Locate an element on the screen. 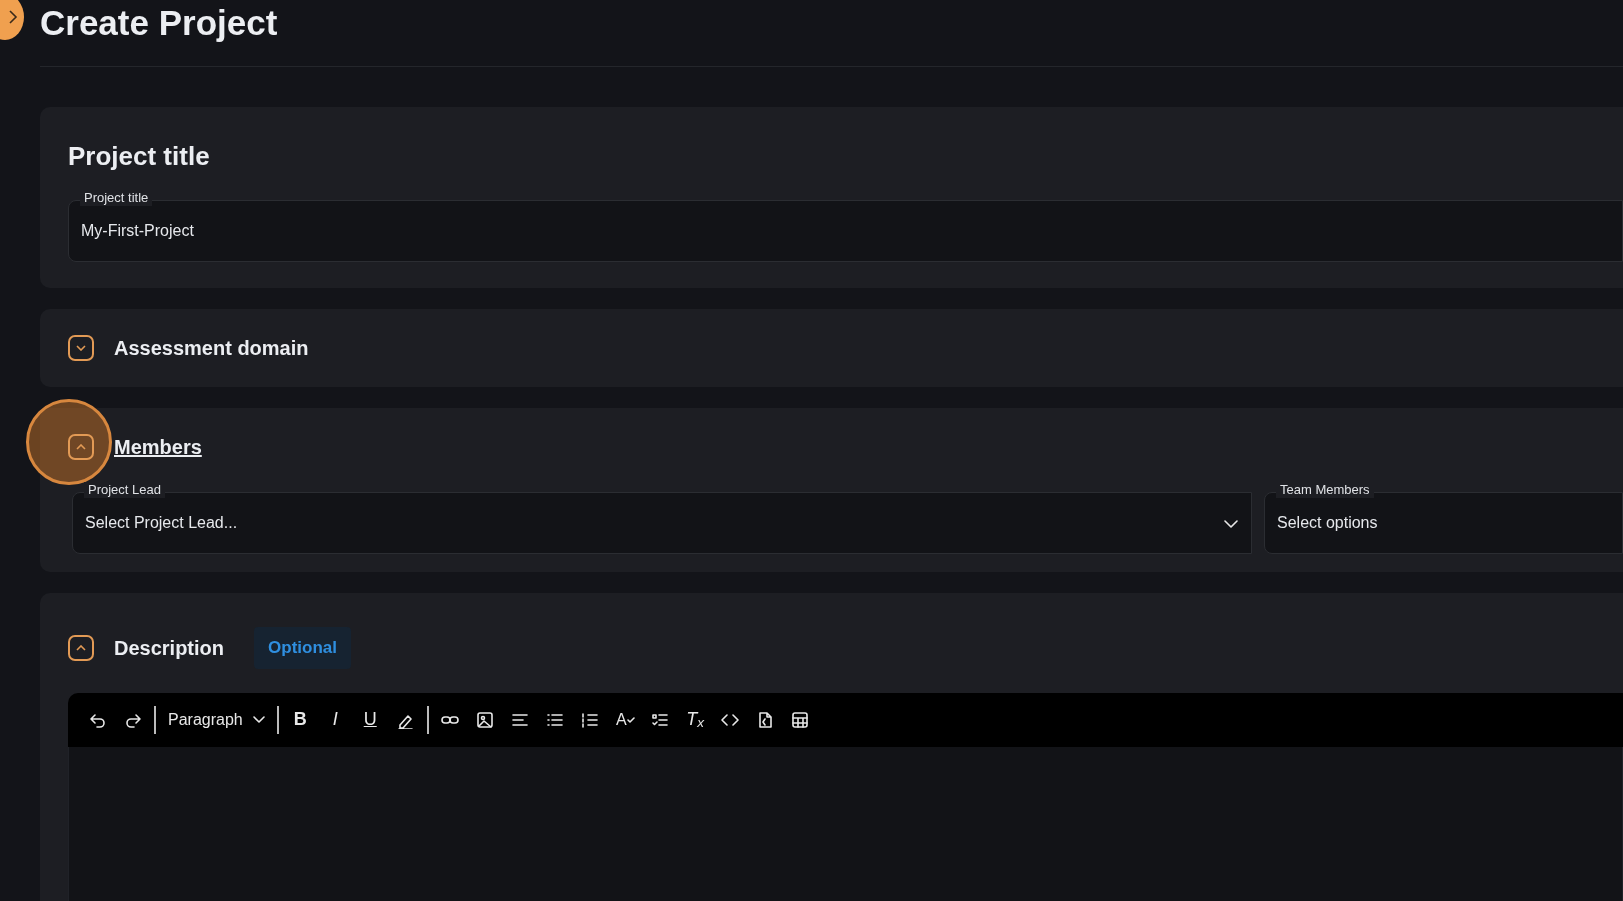 The width and height of the screenshot is (1623, 901). section-title: Description is located at coordinates (169, 647).